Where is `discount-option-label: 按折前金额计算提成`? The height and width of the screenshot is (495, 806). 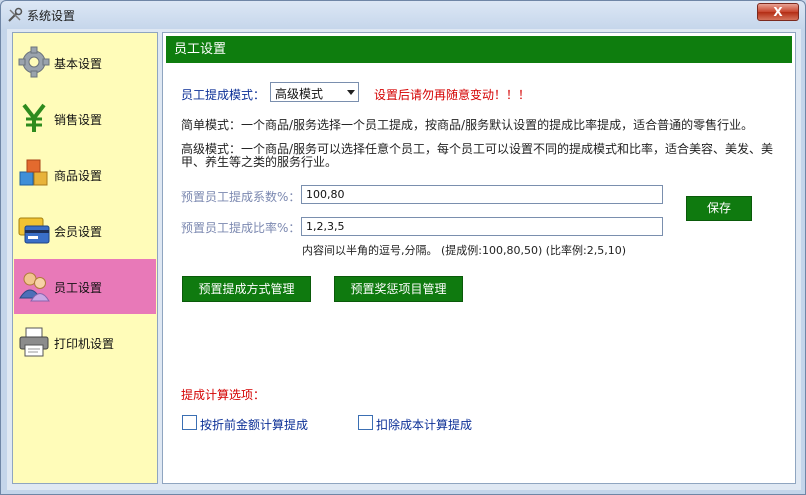
discount-option-label: 按折前金额计算提成 is located at coordinates (254, 424).